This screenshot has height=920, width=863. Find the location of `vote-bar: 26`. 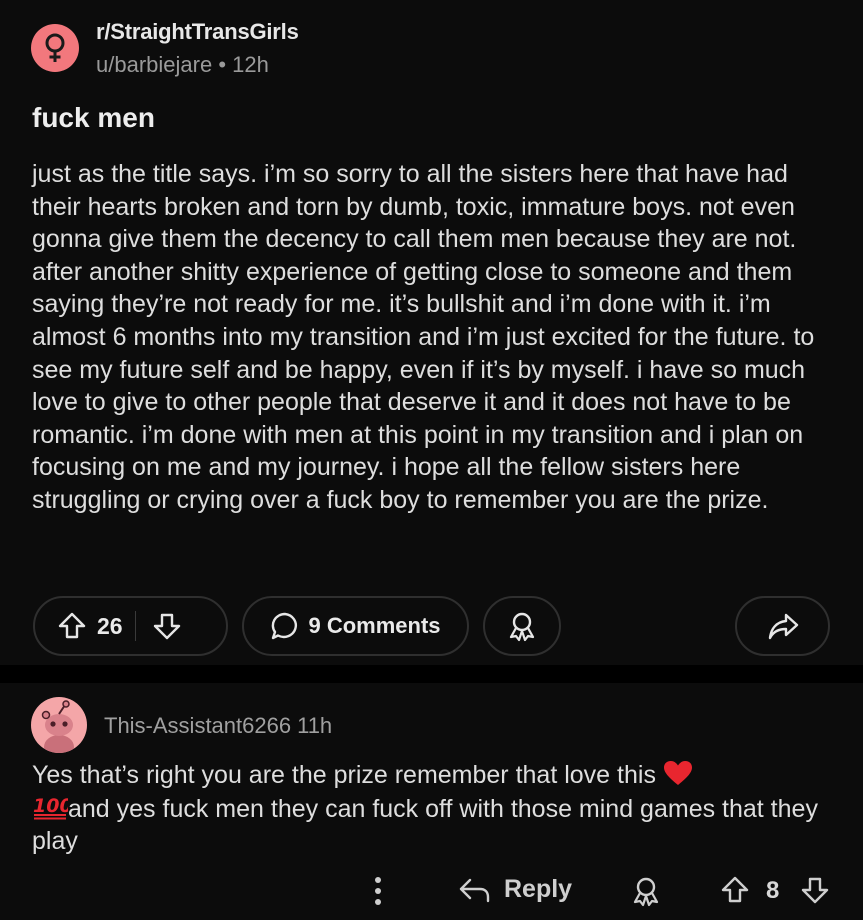

vote-bar: 26 is located at coordinates (130, 626).